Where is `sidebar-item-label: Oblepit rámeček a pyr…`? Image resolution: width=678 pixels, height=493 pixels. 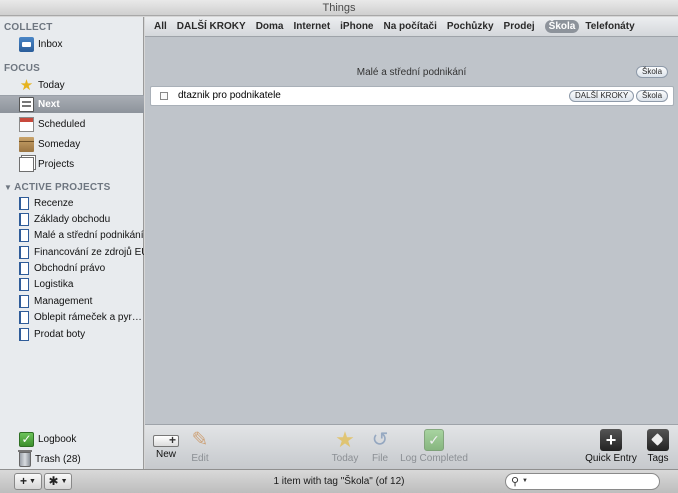 sidebar-item-label: Oblepit rámeček a pyr… is located at coordinates (88, 317).